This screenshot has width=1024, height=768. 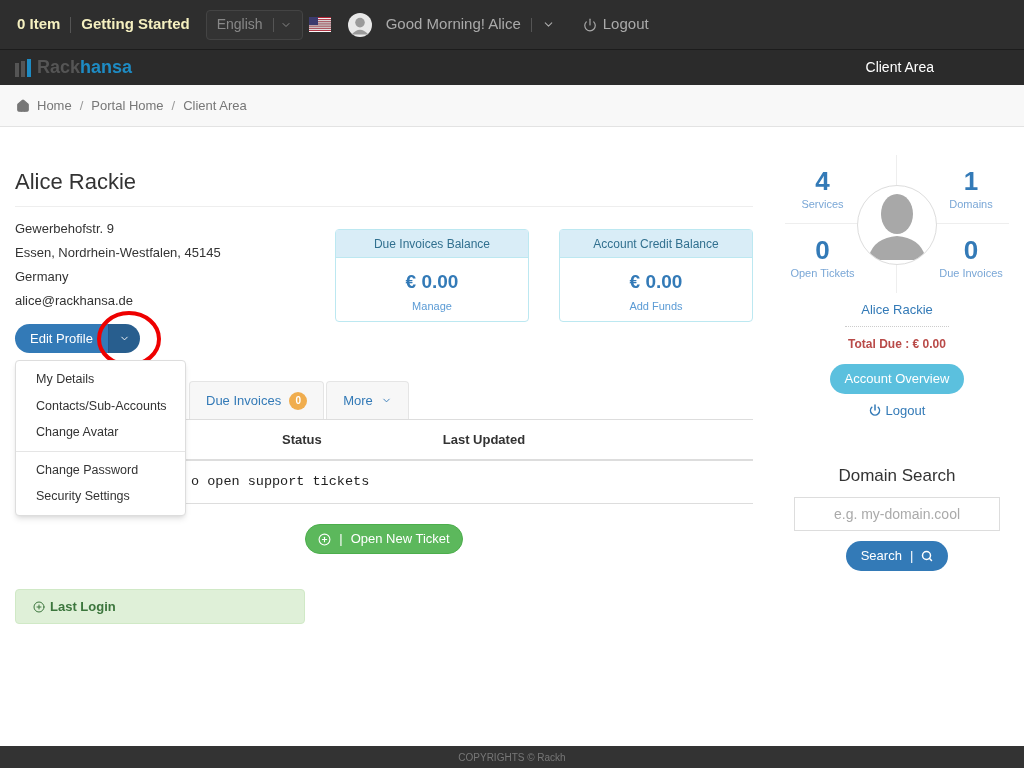 What do you see at coordinates (23, 105) in the screenshot?
I see `home-icon` at bounding box center [23, 105].